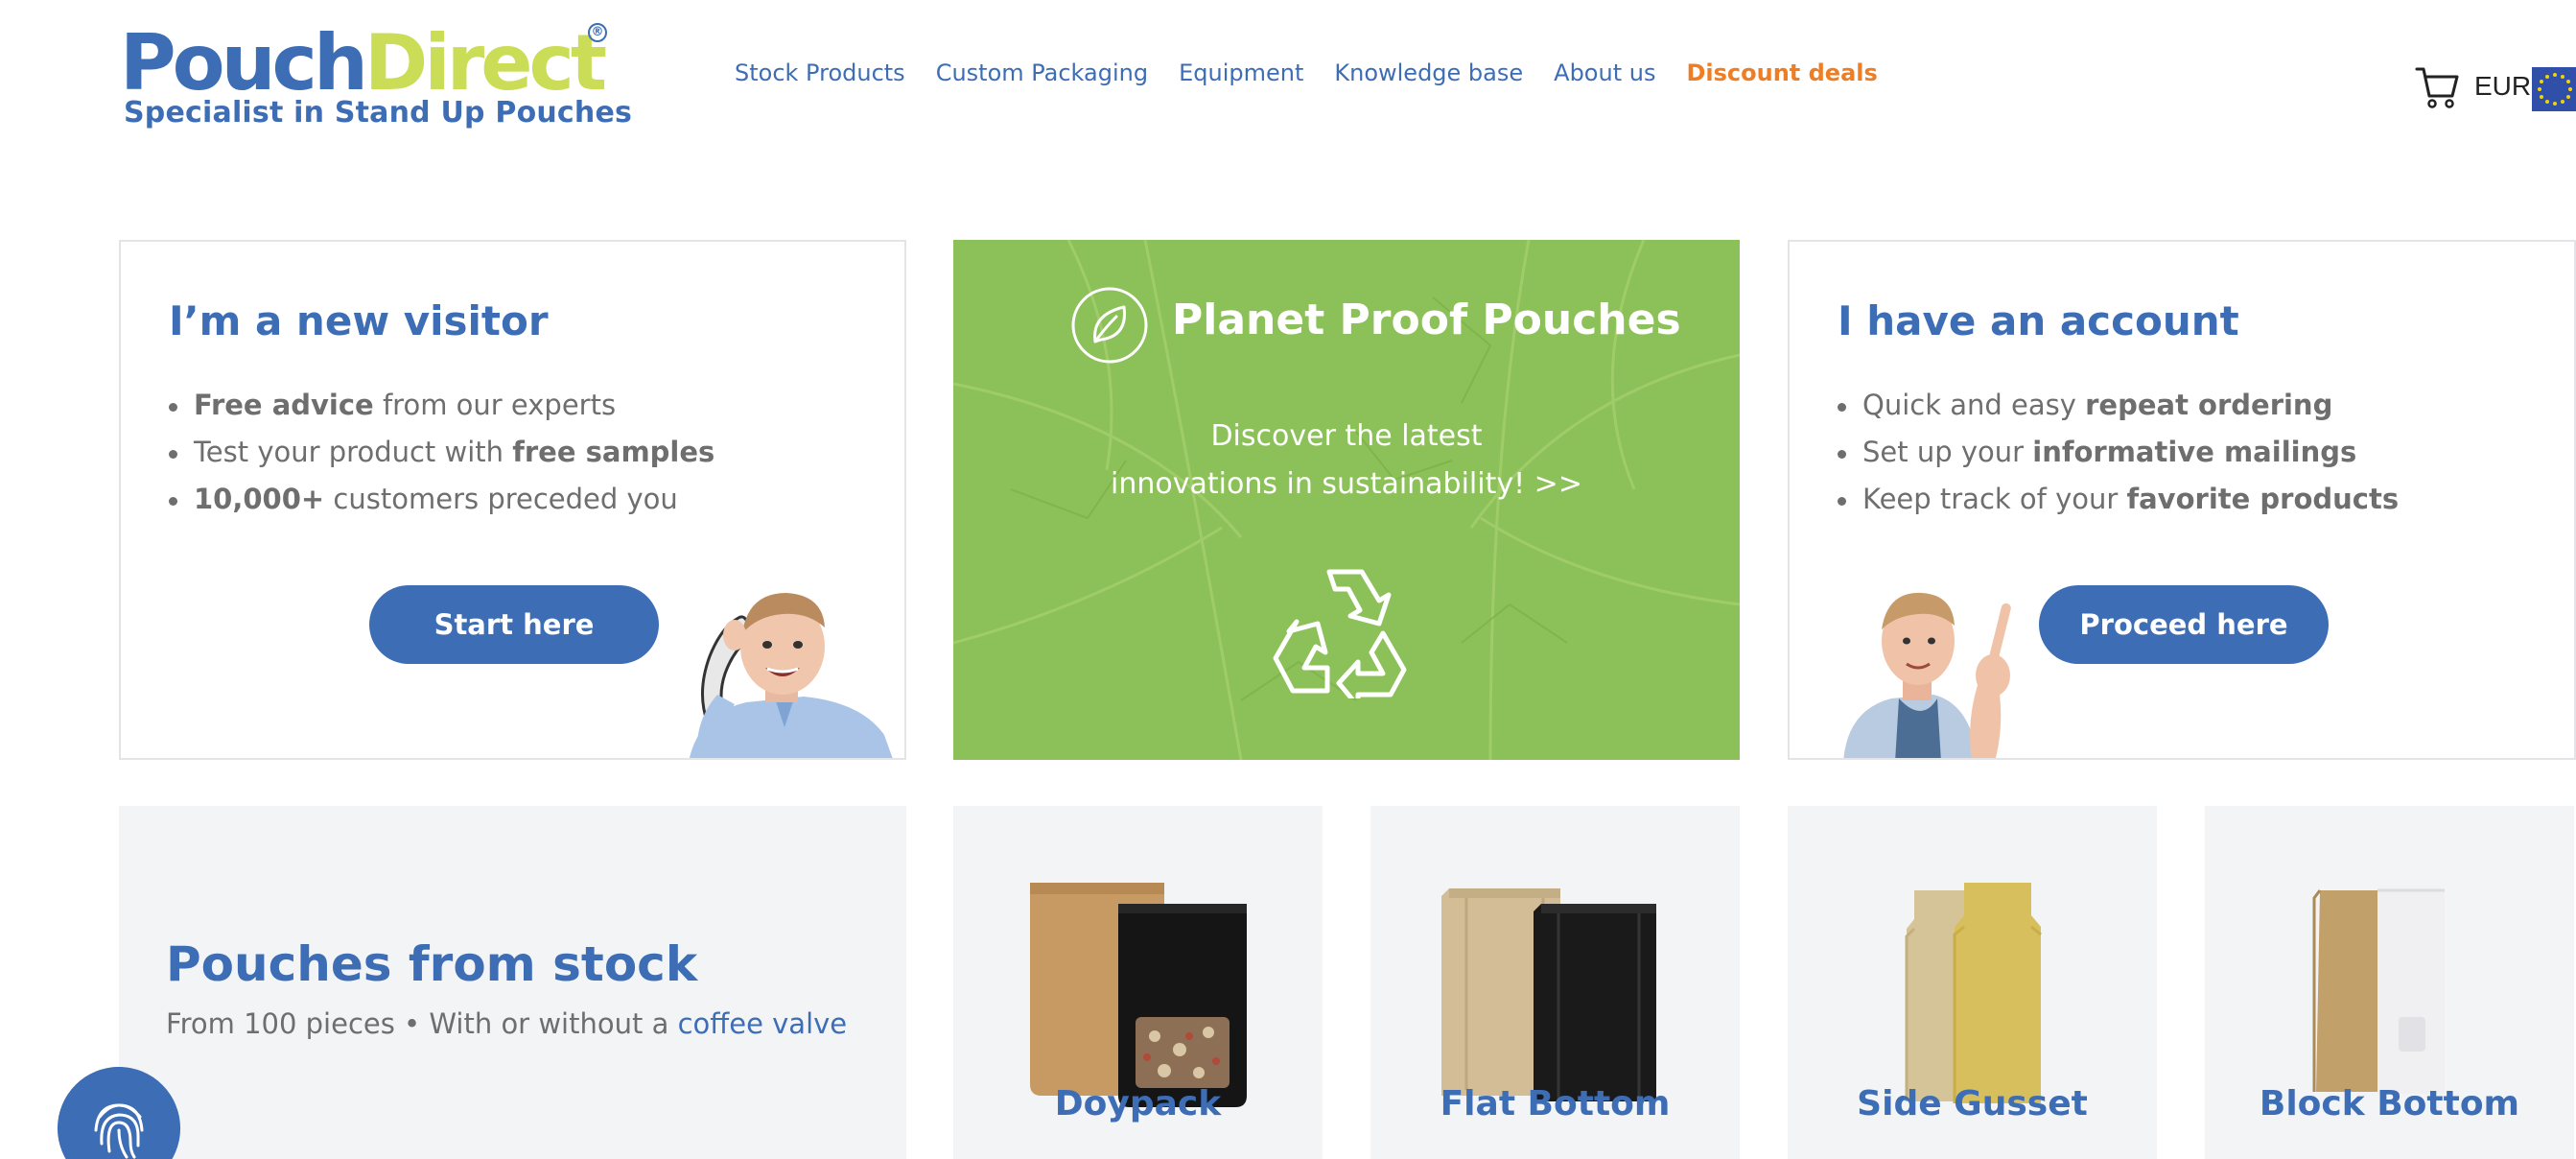  Describe the element at coordinates (1042, 72) in the screenshot. I see `nav-custom-packaging: Custom Packaging` at that location.